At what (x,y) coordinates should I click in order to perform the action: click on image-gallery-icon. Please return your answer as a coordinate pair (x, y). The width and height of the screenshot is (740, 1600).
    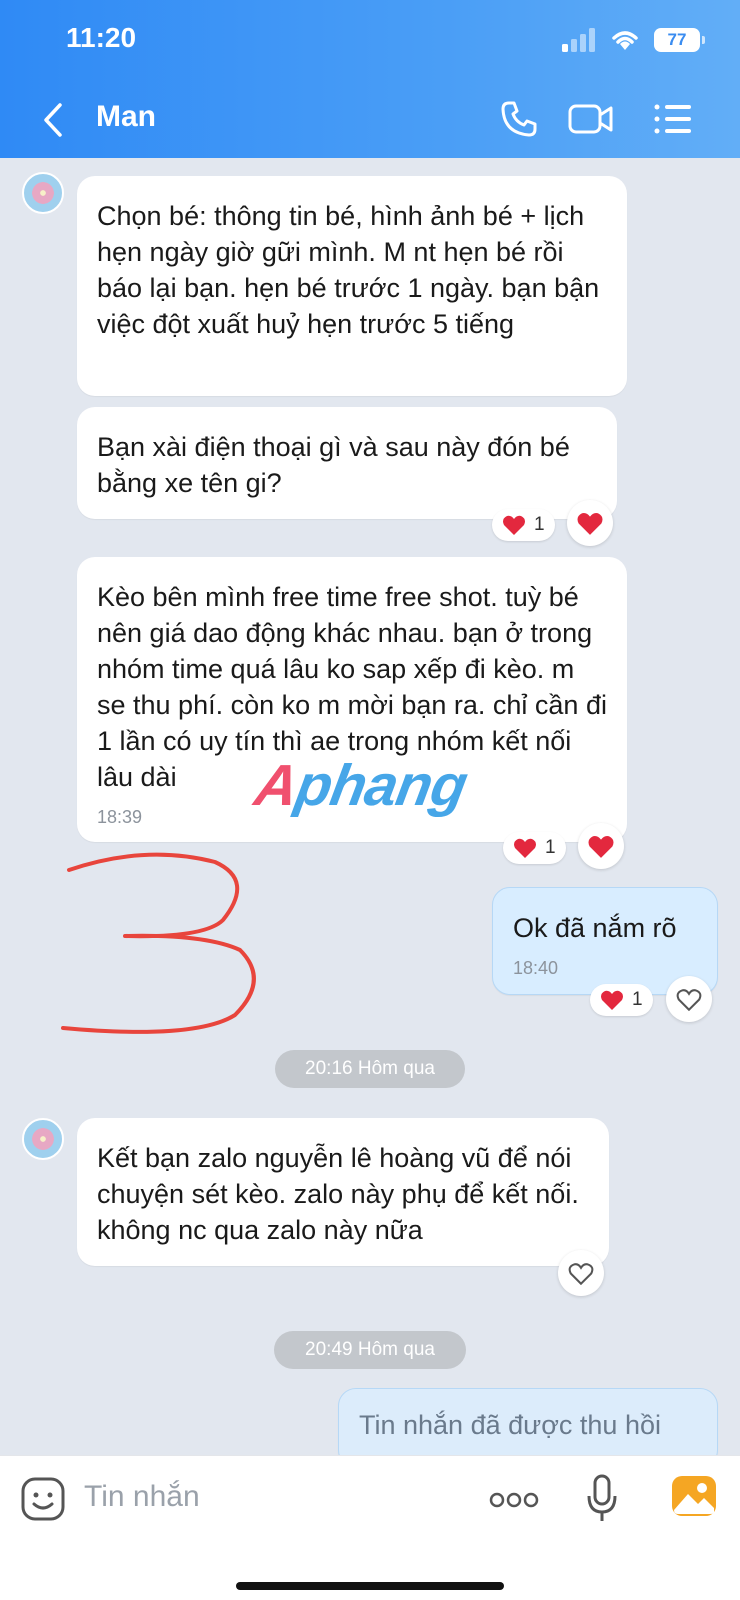
    Looking at the image, I should click on (694, 1496).